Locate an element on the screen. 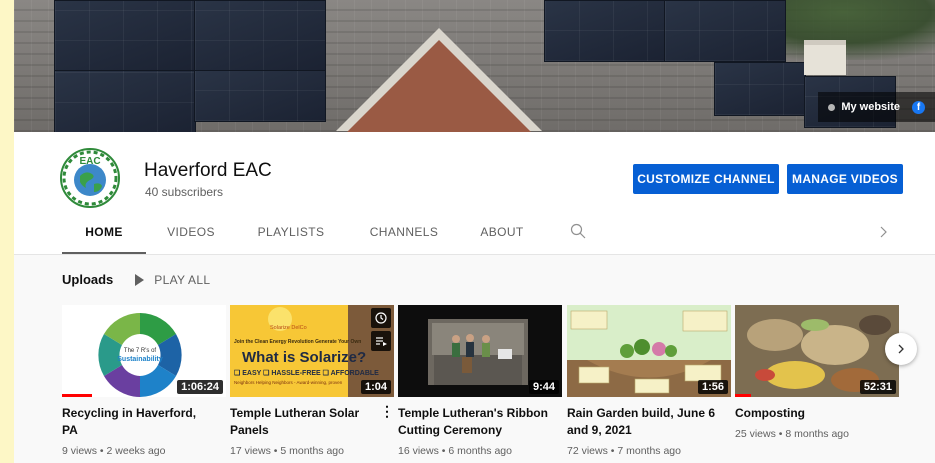 This screenshot has width=935, height=463. video-title: Temple Lutheran Solar Panels is located at coordinates (305, 422).